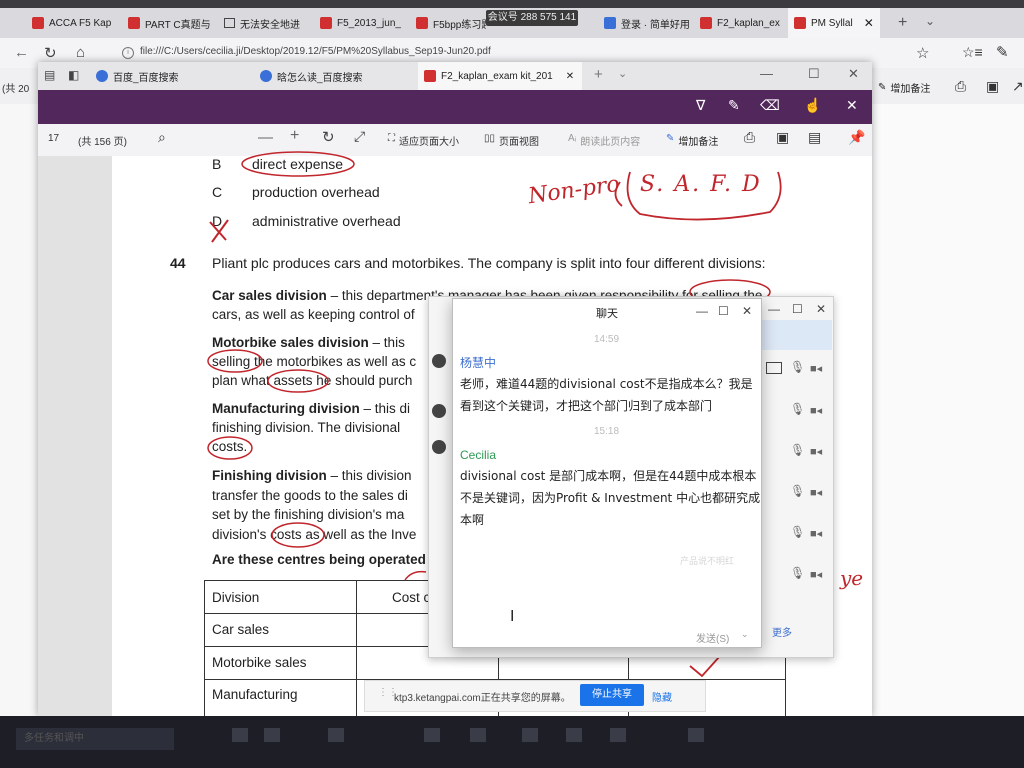  Describe the element at coordinates (95, 739) in the screenshot. I see `taskbar-left-item: 多任务和调中` at that location.